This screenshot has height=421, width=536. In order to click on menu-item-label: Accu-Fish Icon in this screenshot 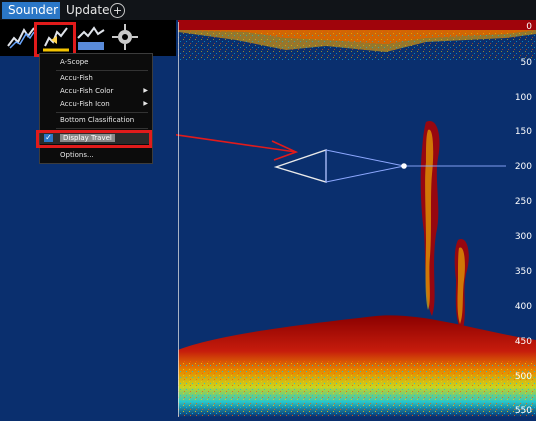, I will do `click(85, 104)`.